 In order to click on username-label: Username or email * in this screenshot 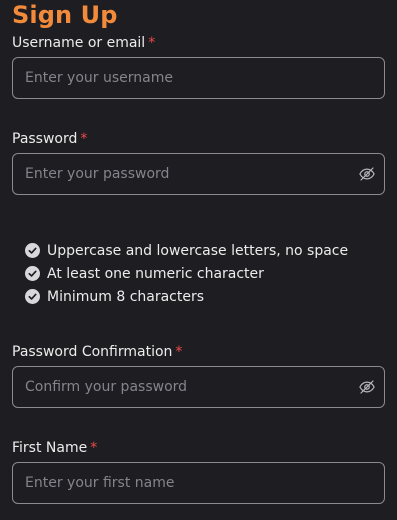, I will do `click(83, 43)`.